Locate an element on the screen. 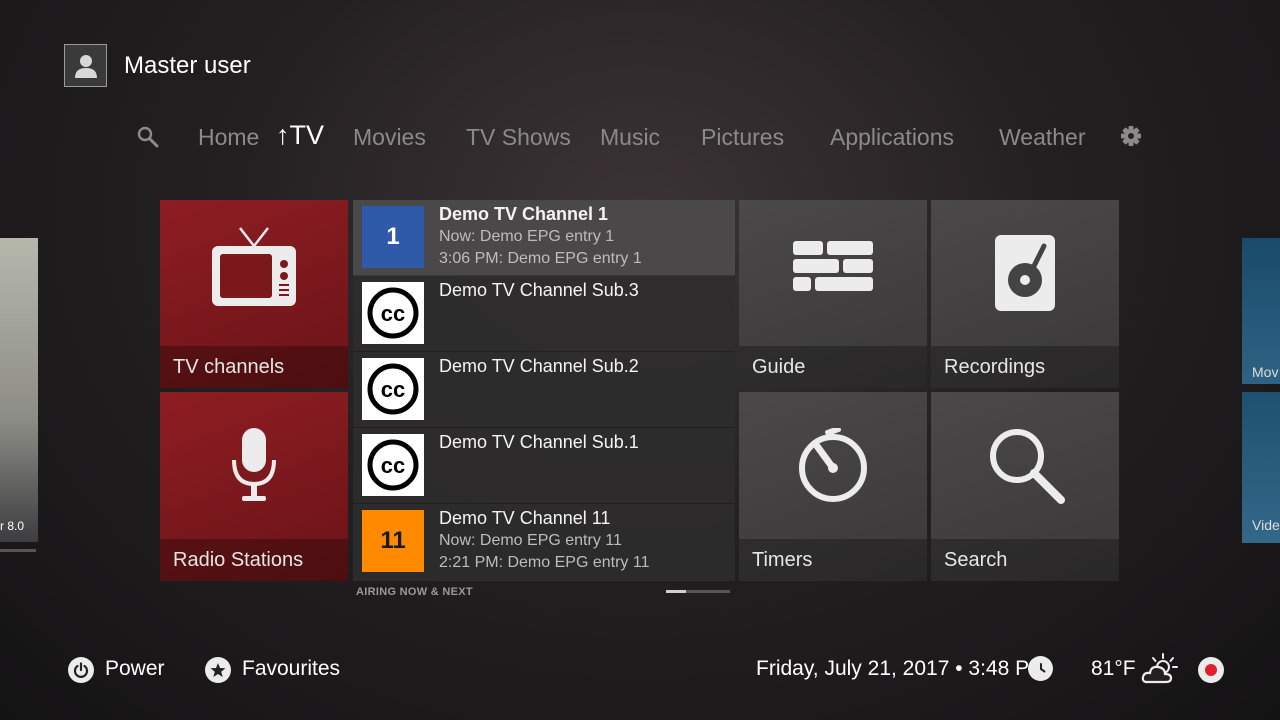 The width and height of the screenshot is (1280, 720). nav-movies: Movies is located at coordinates (389, 137).